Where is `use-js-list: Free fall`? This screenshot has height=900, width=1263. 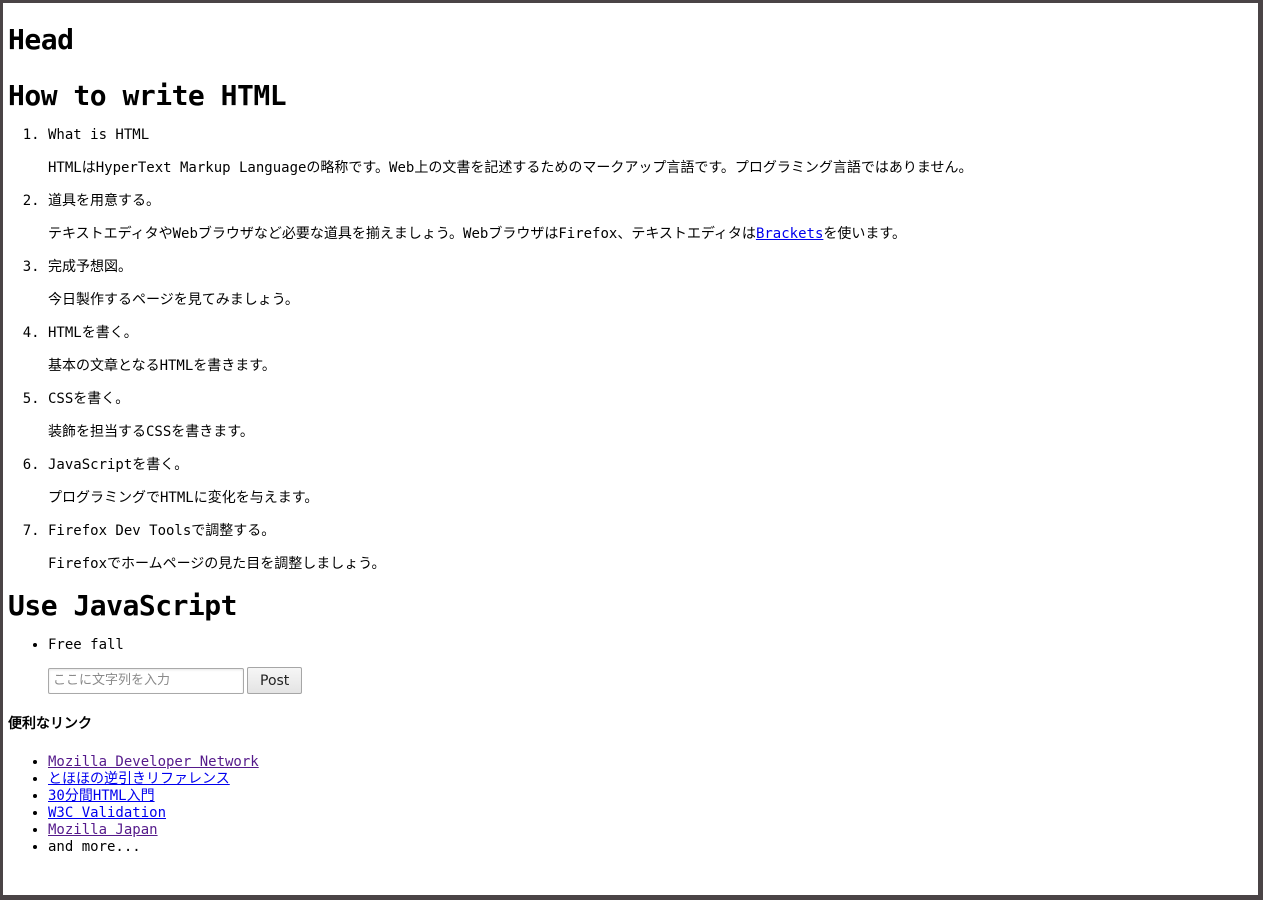 use-js-list: Free fall is located at coordinates (630, 645).